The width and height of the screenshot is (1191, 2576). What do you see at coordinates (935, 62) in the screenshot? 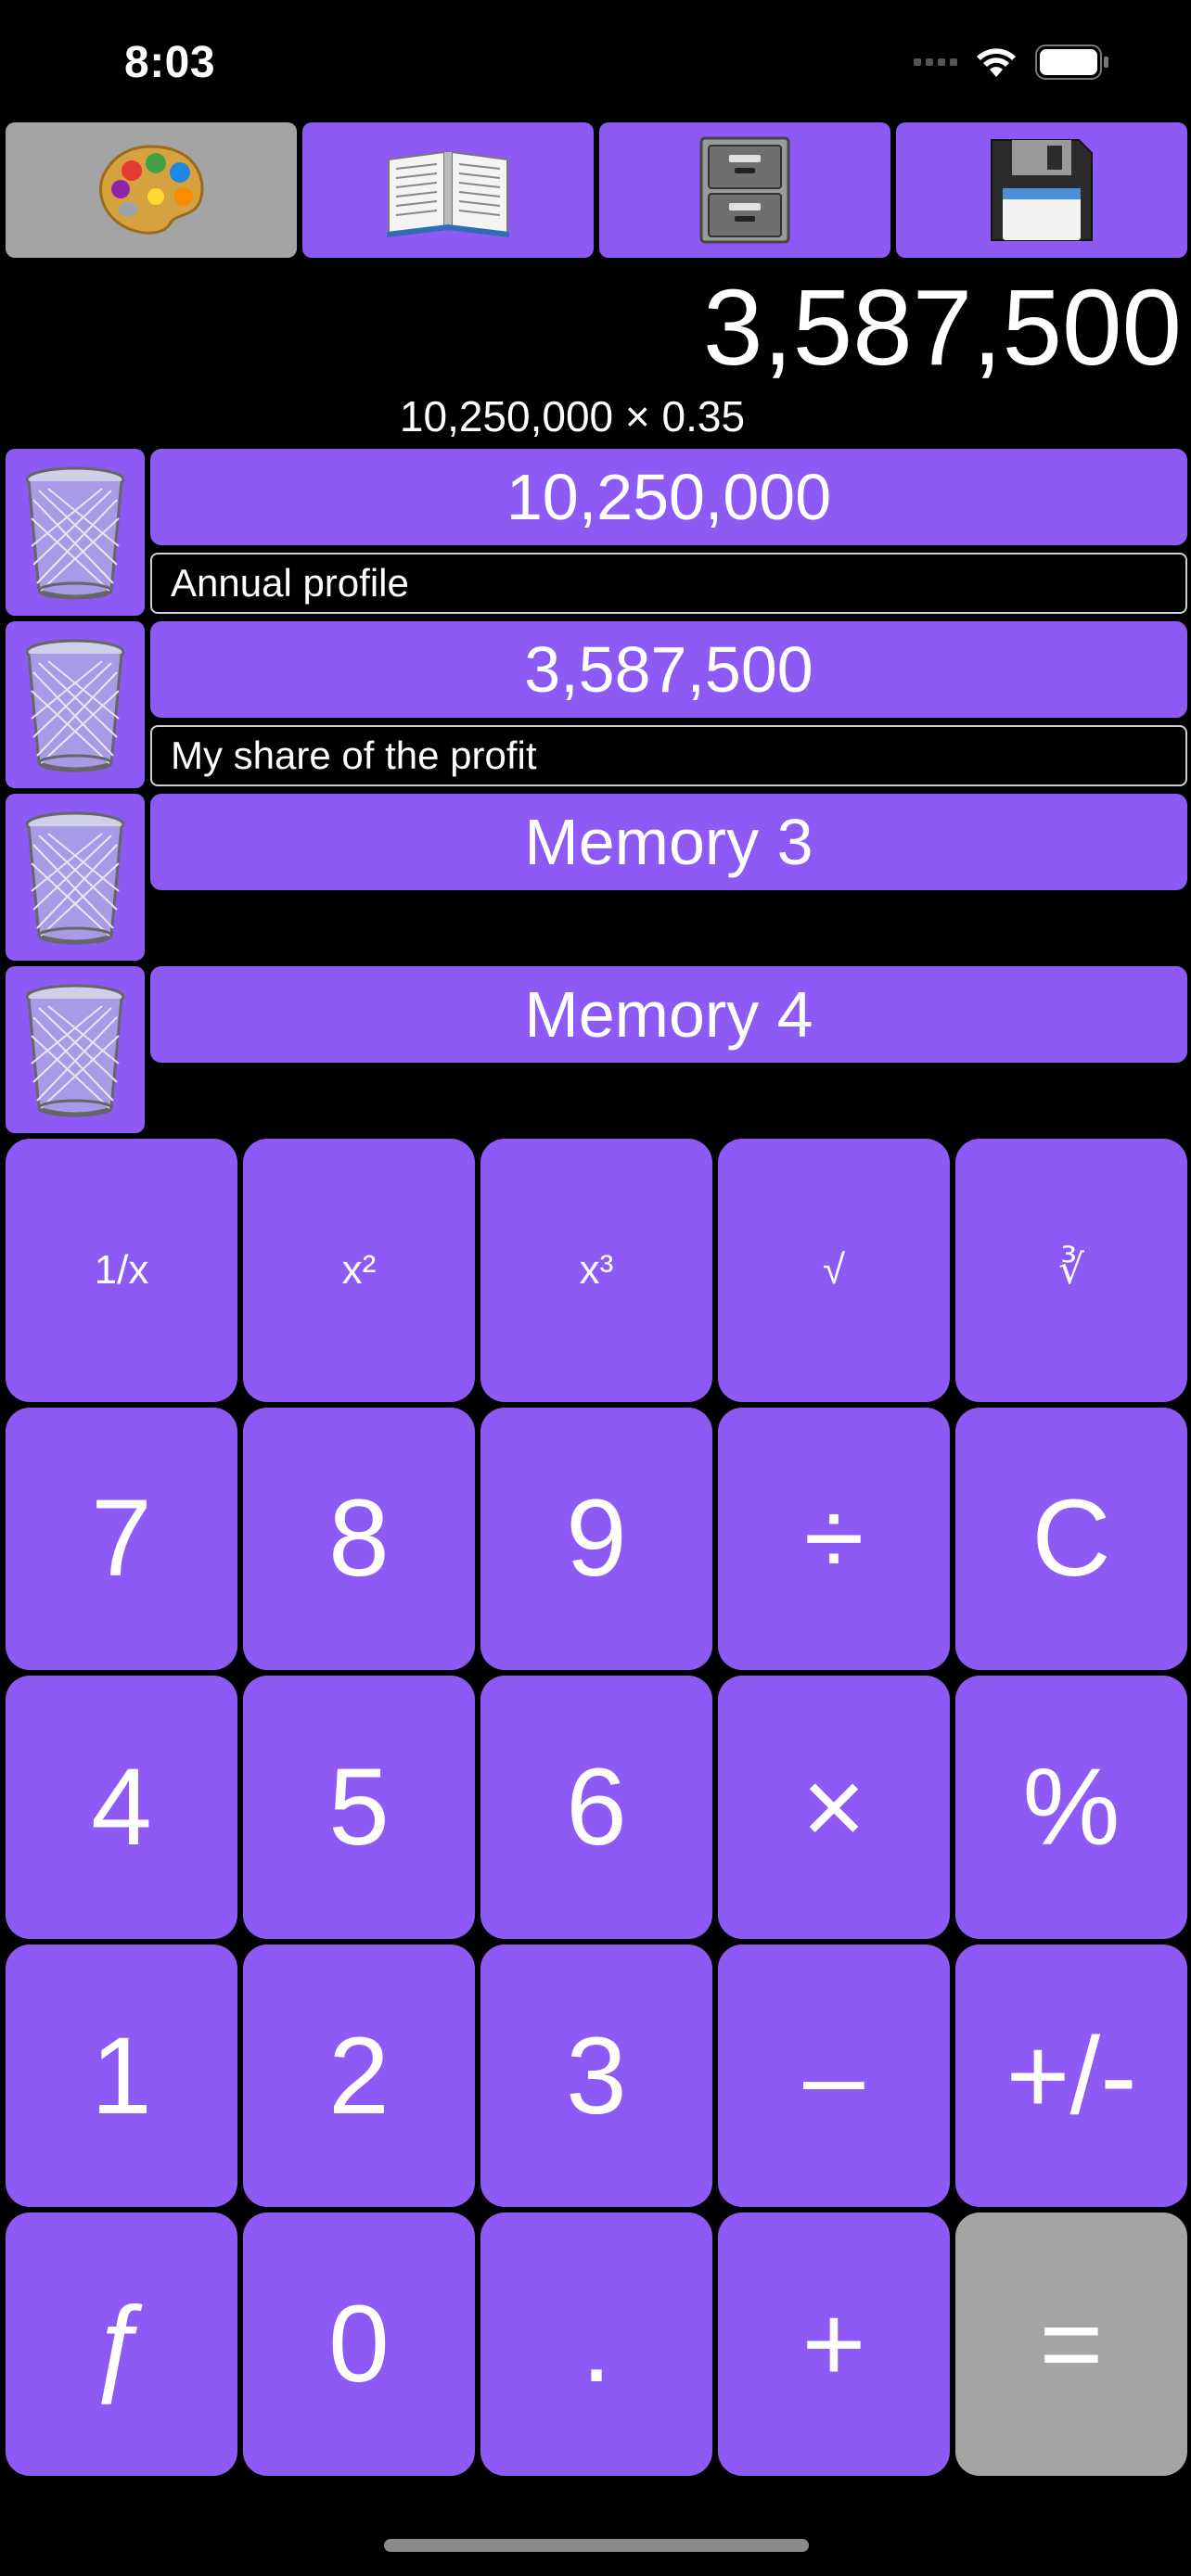
I see `cellular-signal-icon` at bounding box center [935, 62].